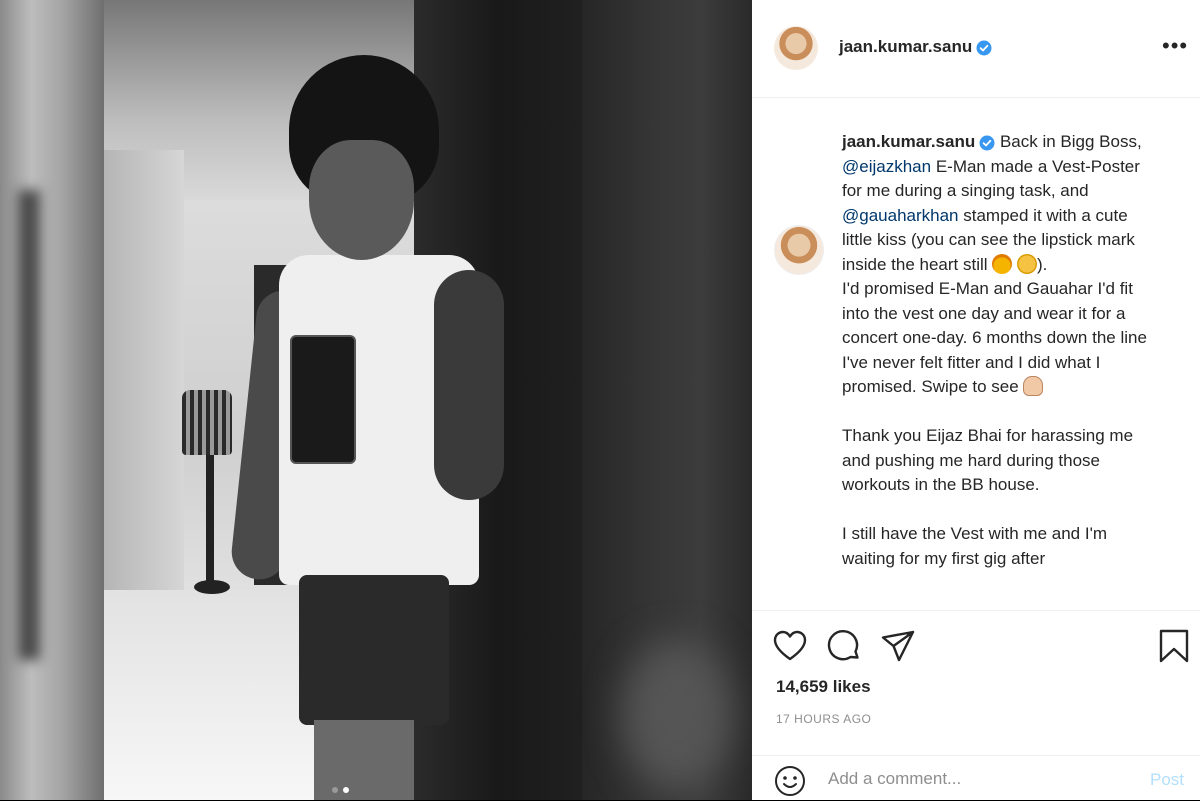 The image size is (1200, 801). I want to click on mention-link: @eijazkhan, so click(886, 166).